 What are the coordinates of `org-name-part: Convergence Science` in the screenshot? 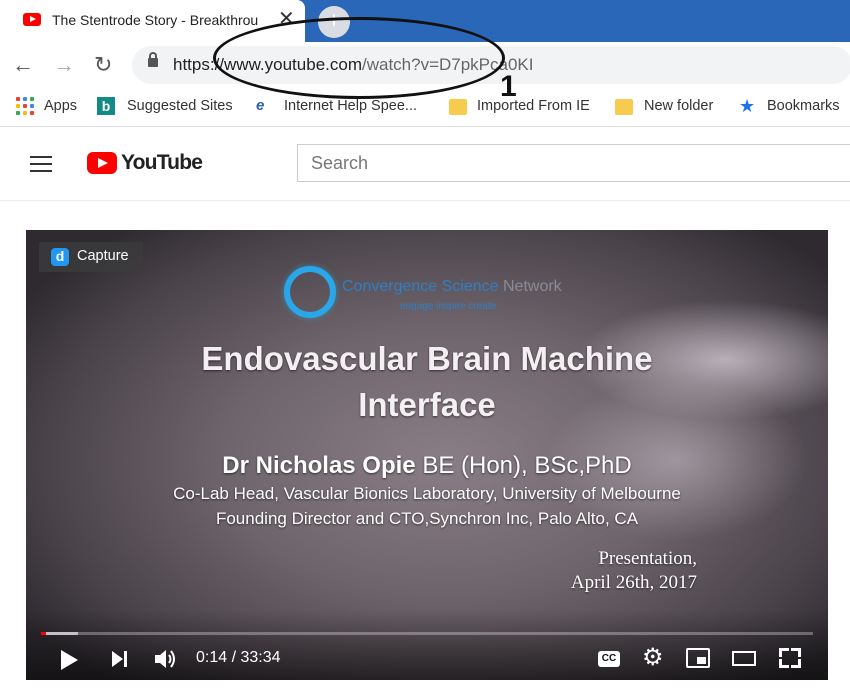 It's located at (420, 286).